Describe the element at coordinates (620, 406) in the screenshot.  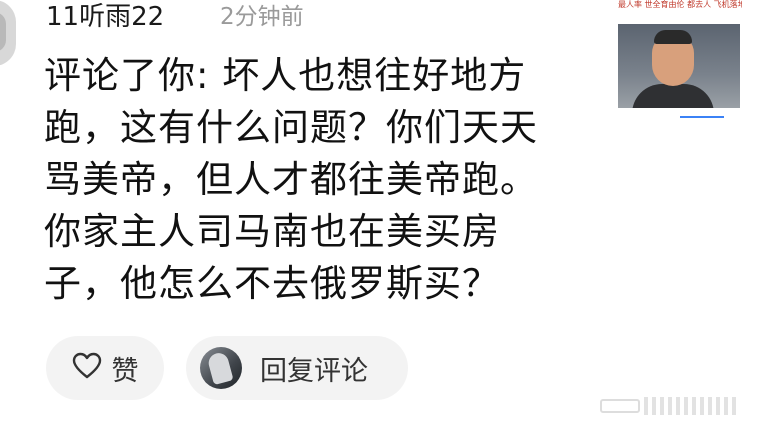
I see `watermark-box` at that location.